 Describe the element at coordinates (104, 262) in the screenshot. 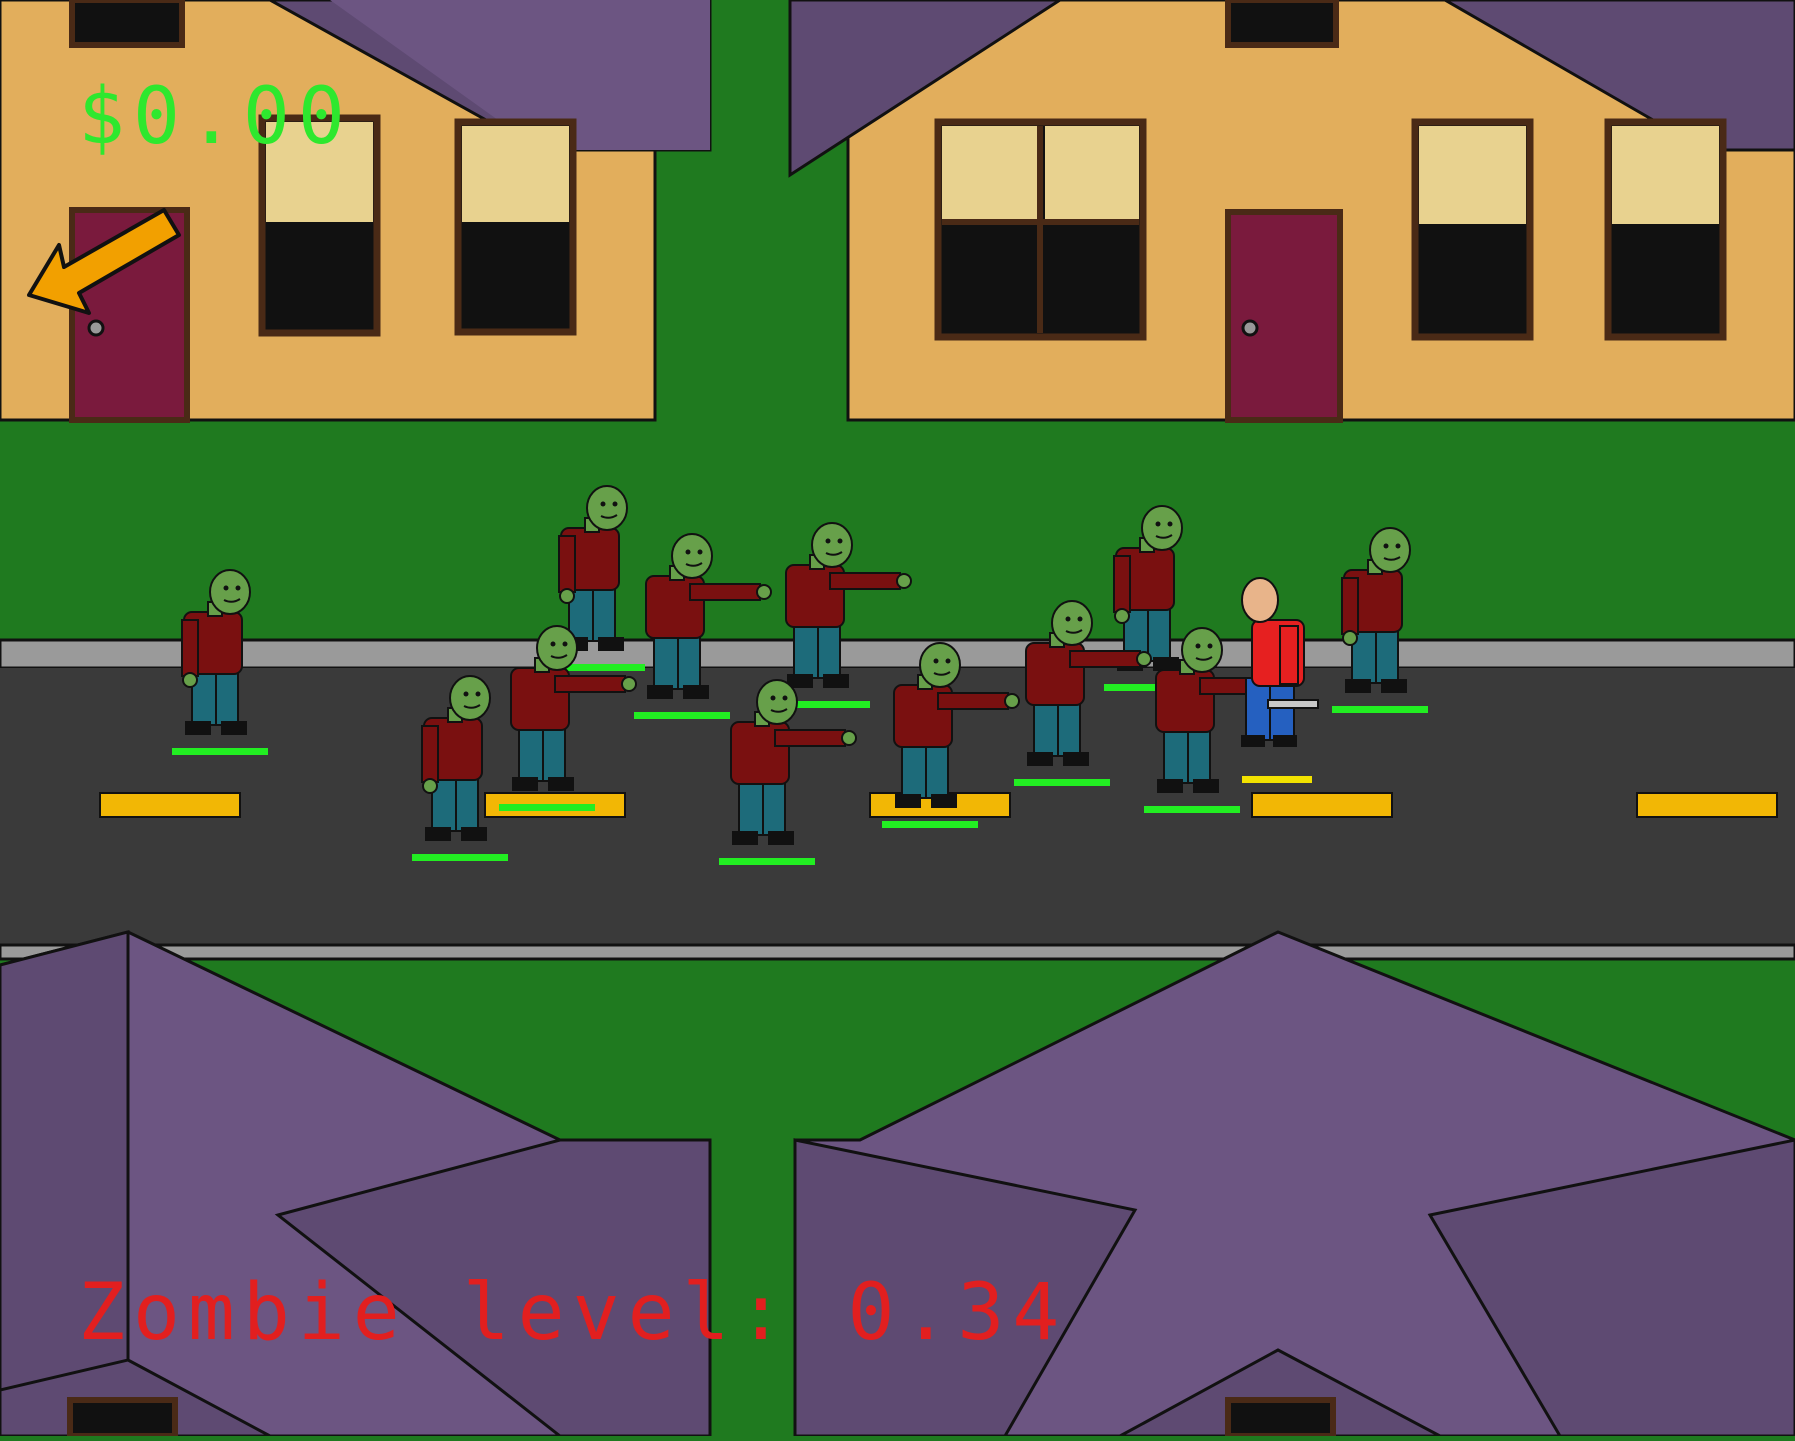

I see `arrow-back-icon` at that location.